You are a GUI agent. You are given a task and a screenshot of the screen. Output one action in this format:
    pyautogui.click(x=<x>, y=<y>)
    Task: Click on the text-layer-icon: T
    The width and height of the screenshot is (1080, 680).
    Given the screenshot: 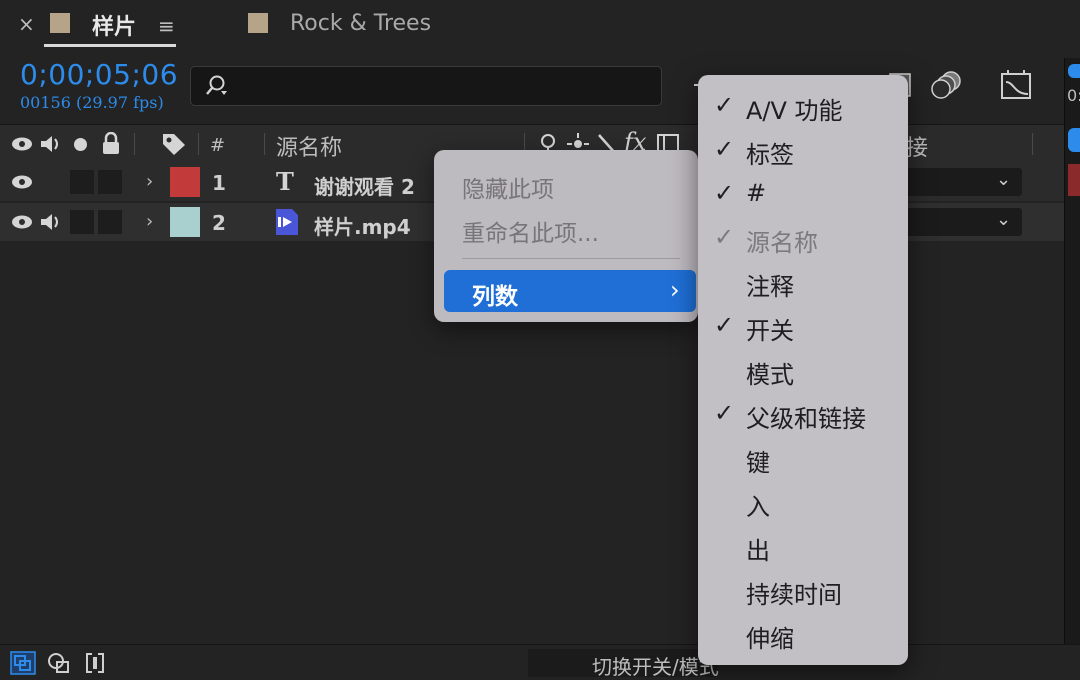 What is the action you would take?
    pyautogui.click(x=285, y=181)
    